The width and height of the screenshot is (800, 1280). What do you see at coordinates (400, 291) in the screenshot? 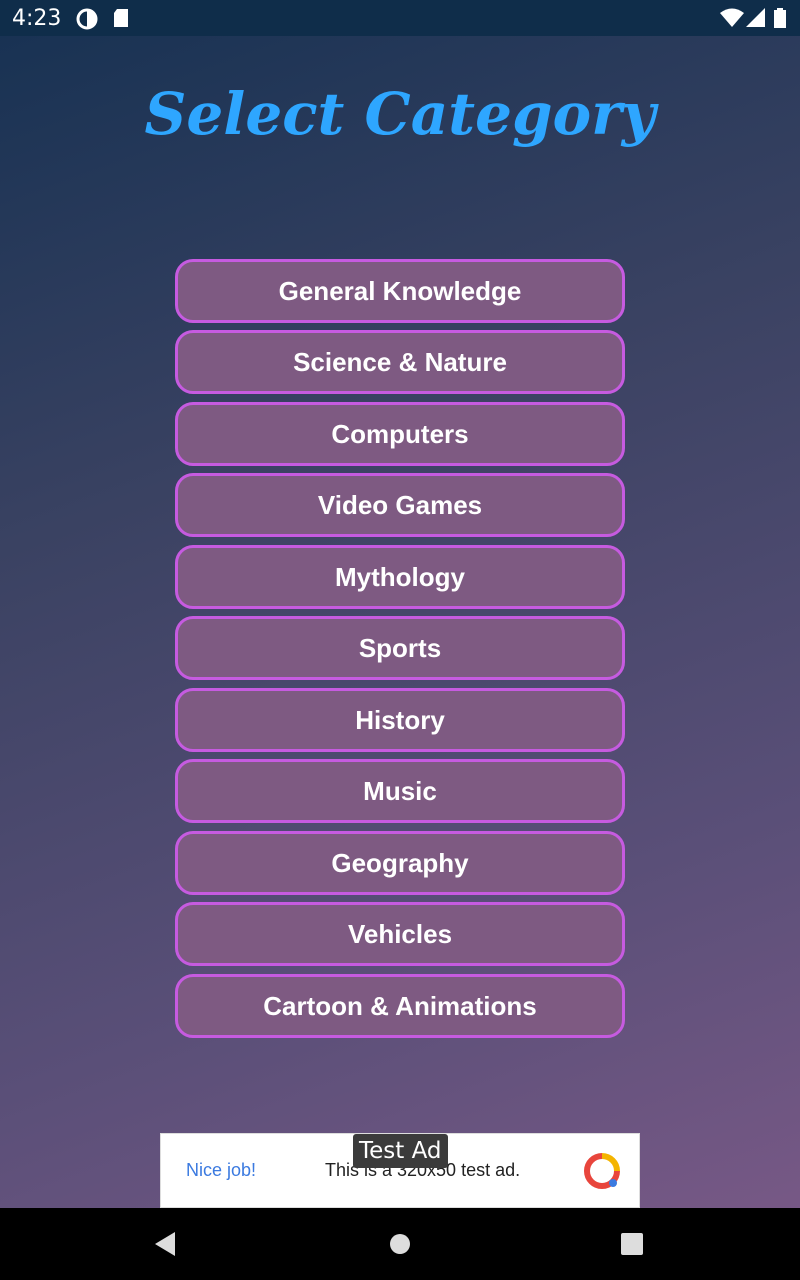
I see `category-button-general-knowledge: General Knowledge` at bounding box center [400, 291].